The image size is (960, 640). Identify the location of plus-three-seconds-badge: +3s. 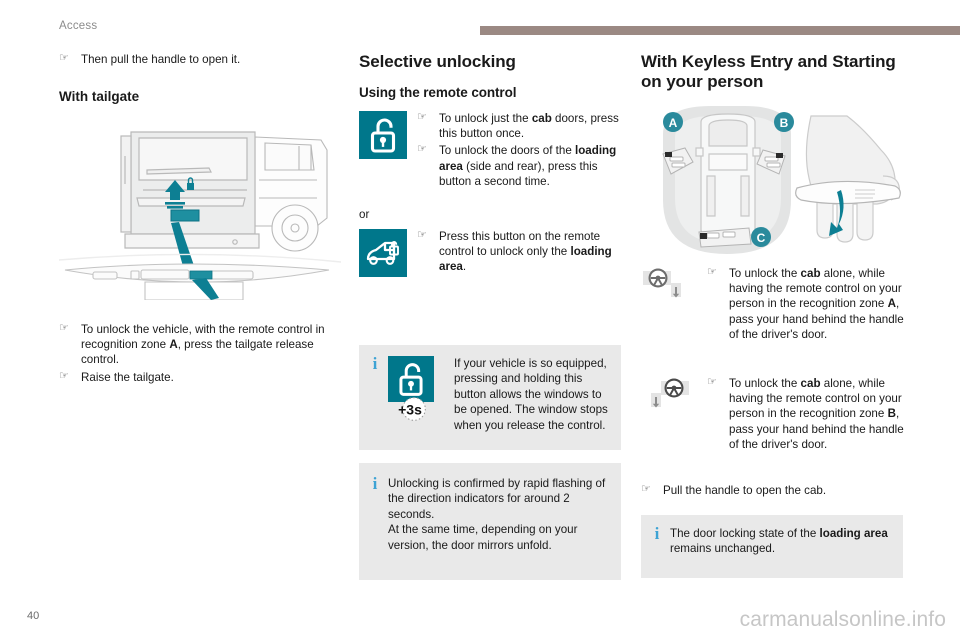
(412, 409).